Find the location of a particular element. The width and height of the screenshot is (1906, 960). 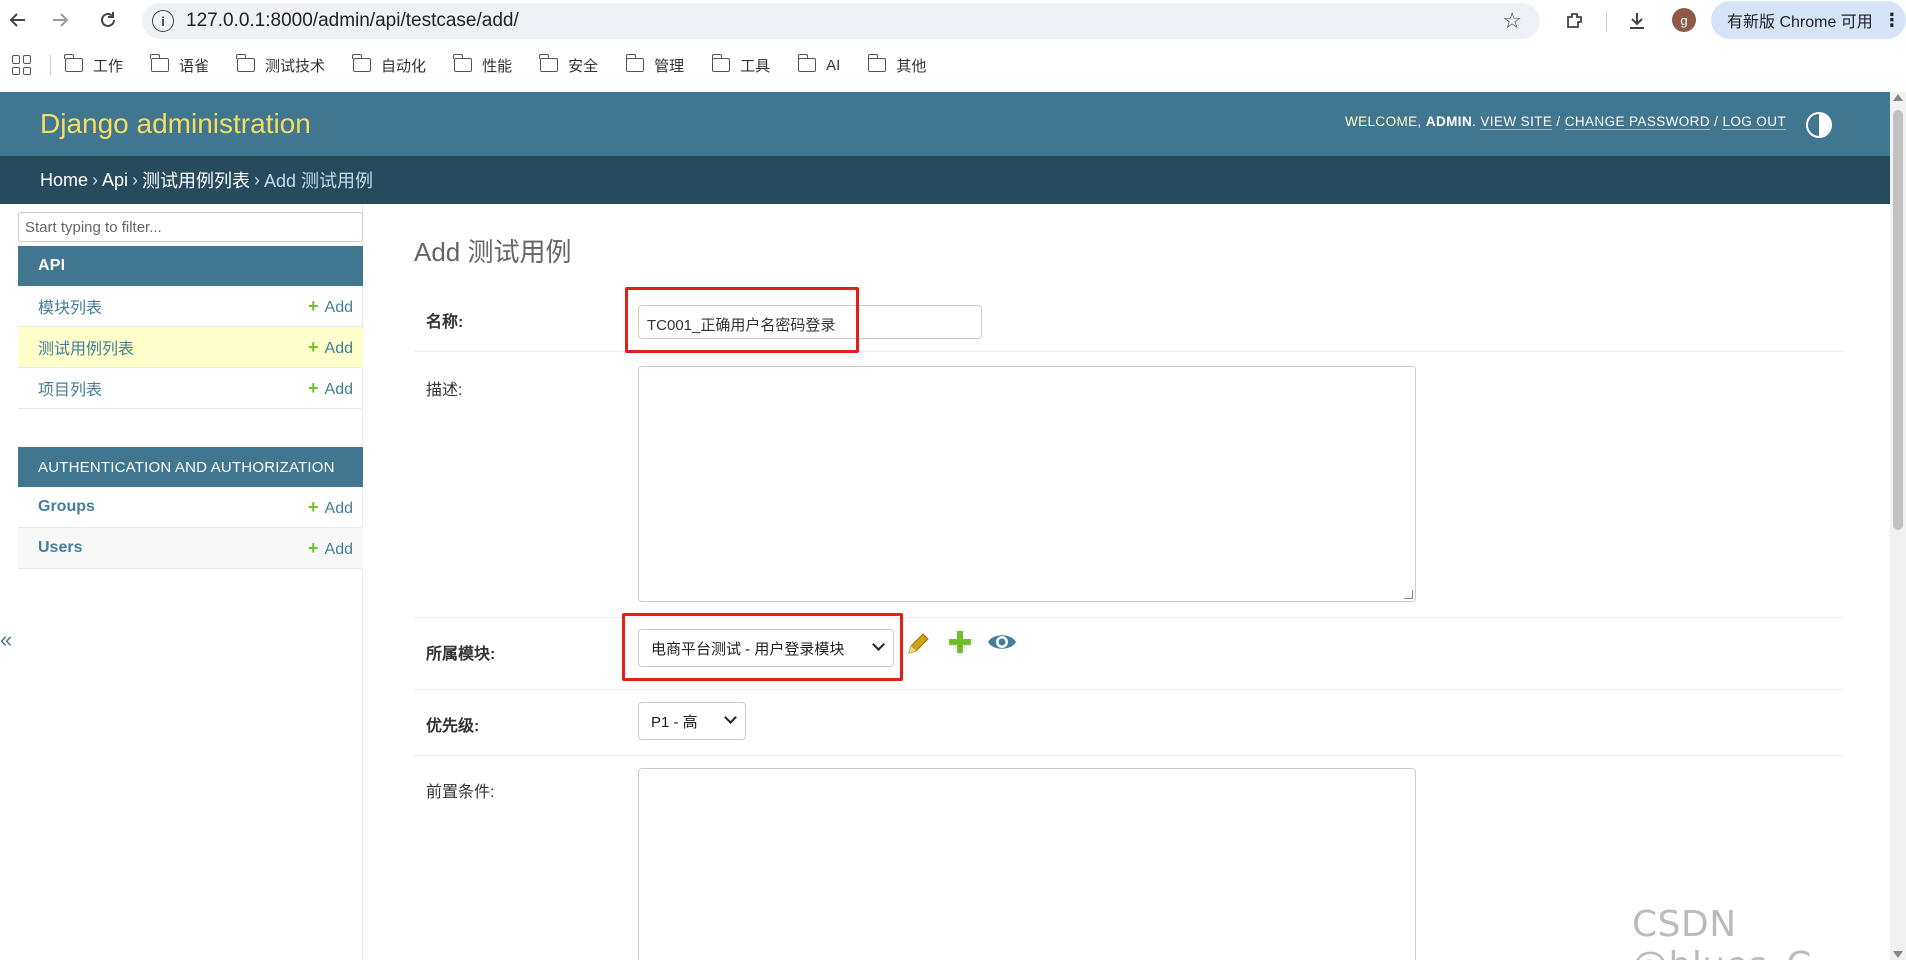

site-branding: Django administration is located at coordinates (175, 124).